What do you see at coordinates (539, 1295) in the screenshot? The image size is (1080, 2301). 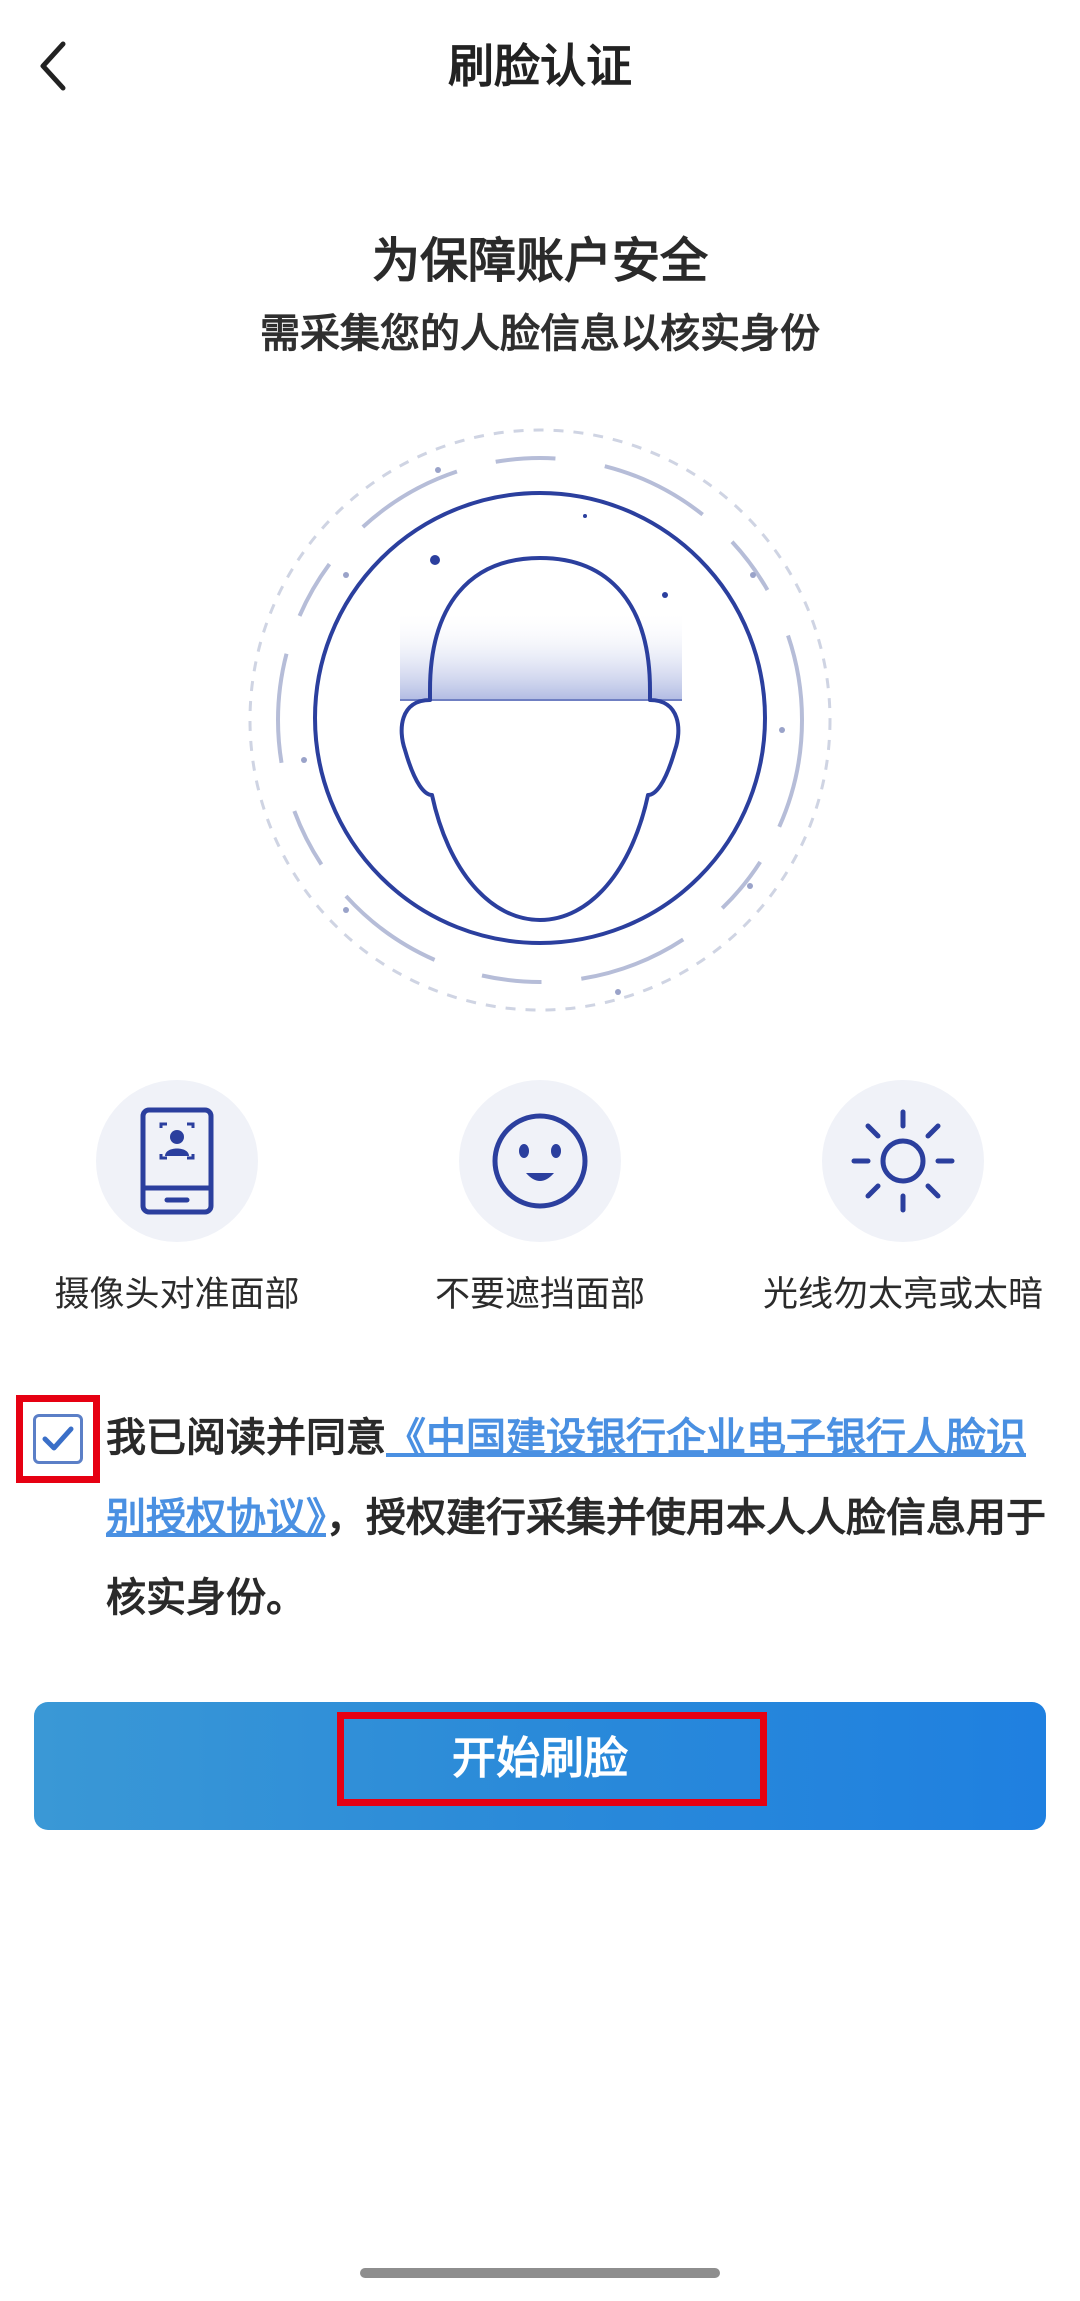 I see `tip-label: 不要遮挡面部` at bounding box center [539, 1295].